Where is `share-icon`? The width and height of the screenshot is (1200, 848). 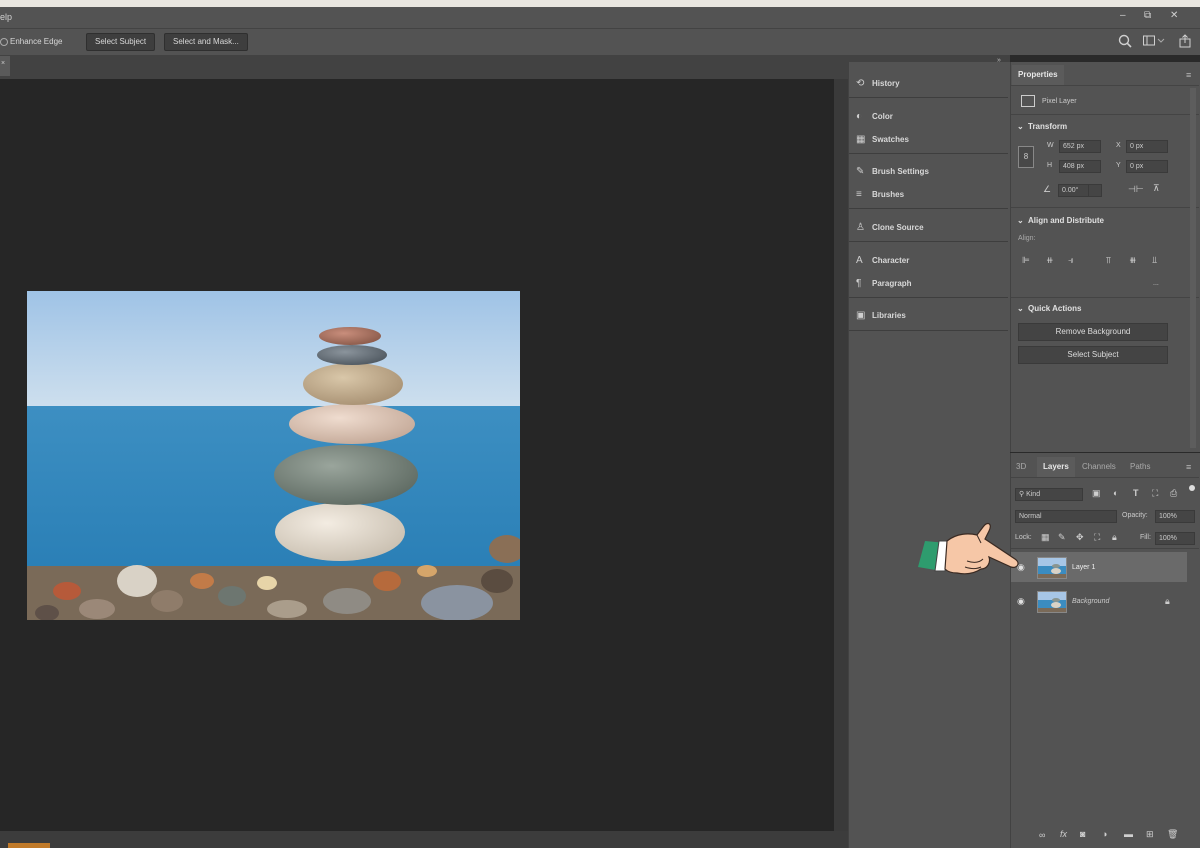
share-icon is located at coordinates (1185, 42).